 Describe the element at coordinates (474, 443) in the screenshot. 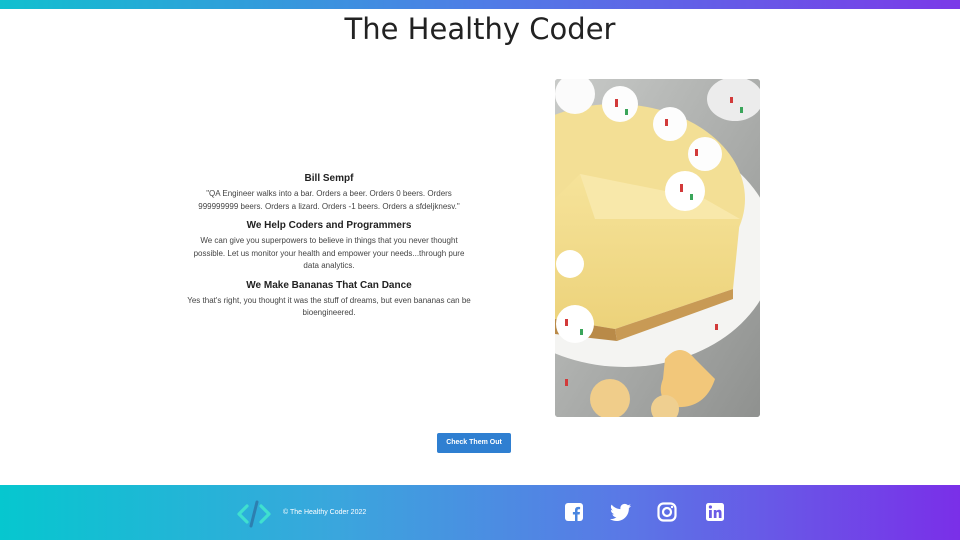

I see `check-them-out-button: Check Them Out` at that location.